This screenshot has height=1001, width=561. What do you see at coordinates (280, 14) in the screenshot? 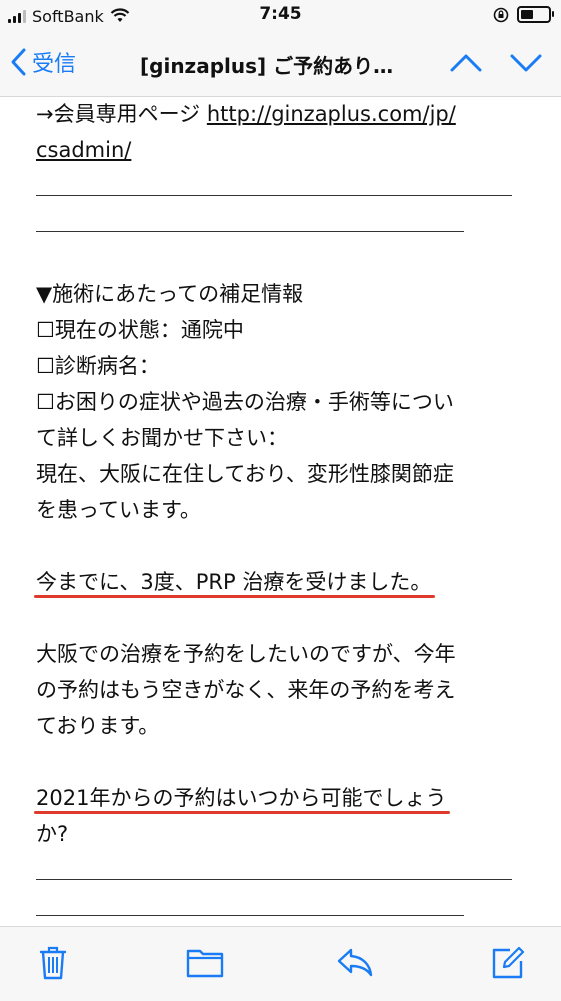
I see `status-time: 7:45` at bounding box center [280, 14].